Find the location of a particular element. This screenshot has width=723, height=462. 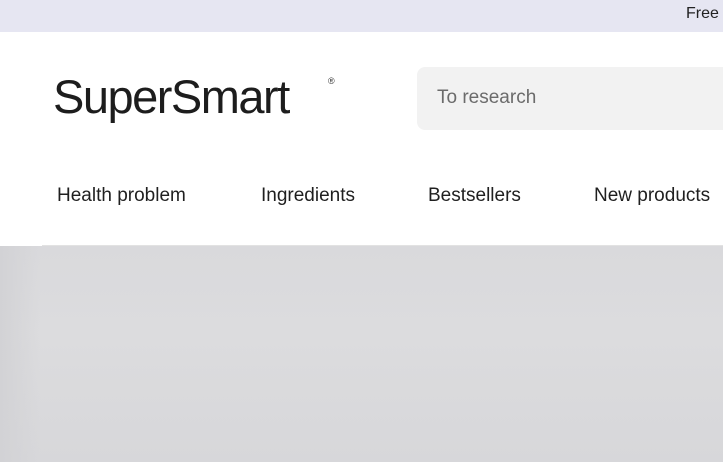

nav-item-ingredients: Ingredients is located at coordinates (308, 196).